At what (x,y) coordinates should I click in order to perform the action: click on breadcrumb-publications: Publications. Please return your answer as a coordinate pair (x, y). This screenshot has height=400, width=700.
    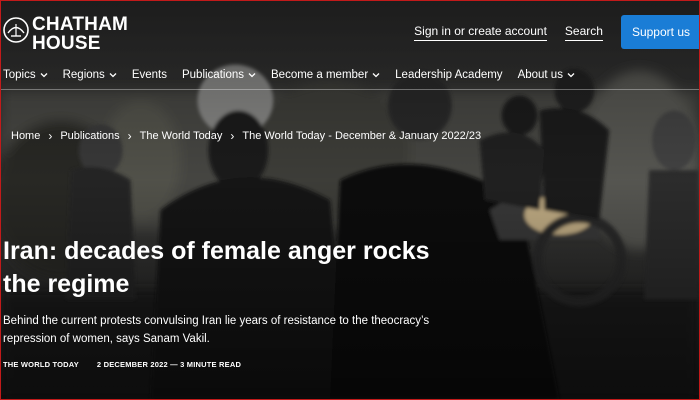
    Looking at the image, I should click on (89, 136).